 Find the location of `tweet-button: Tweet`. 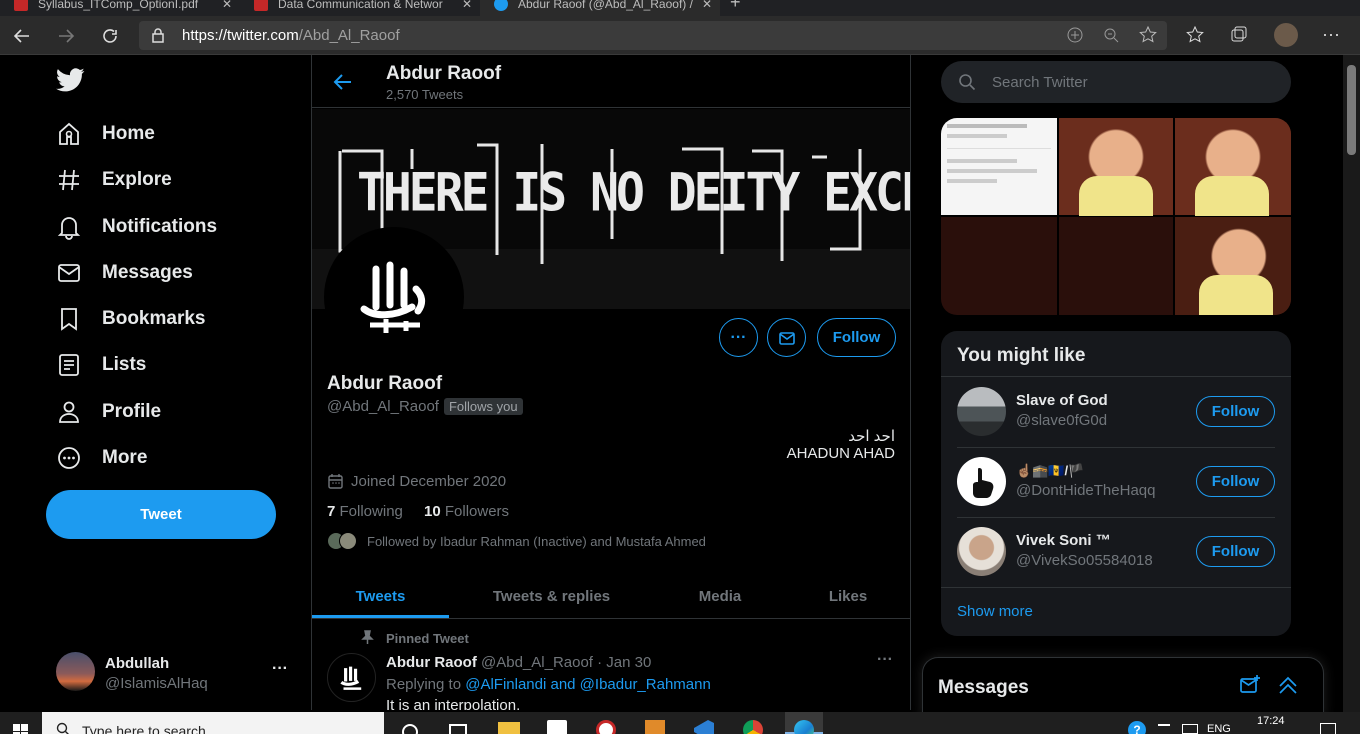

tweet-button: Tweet is located at coordinates (161, 514).